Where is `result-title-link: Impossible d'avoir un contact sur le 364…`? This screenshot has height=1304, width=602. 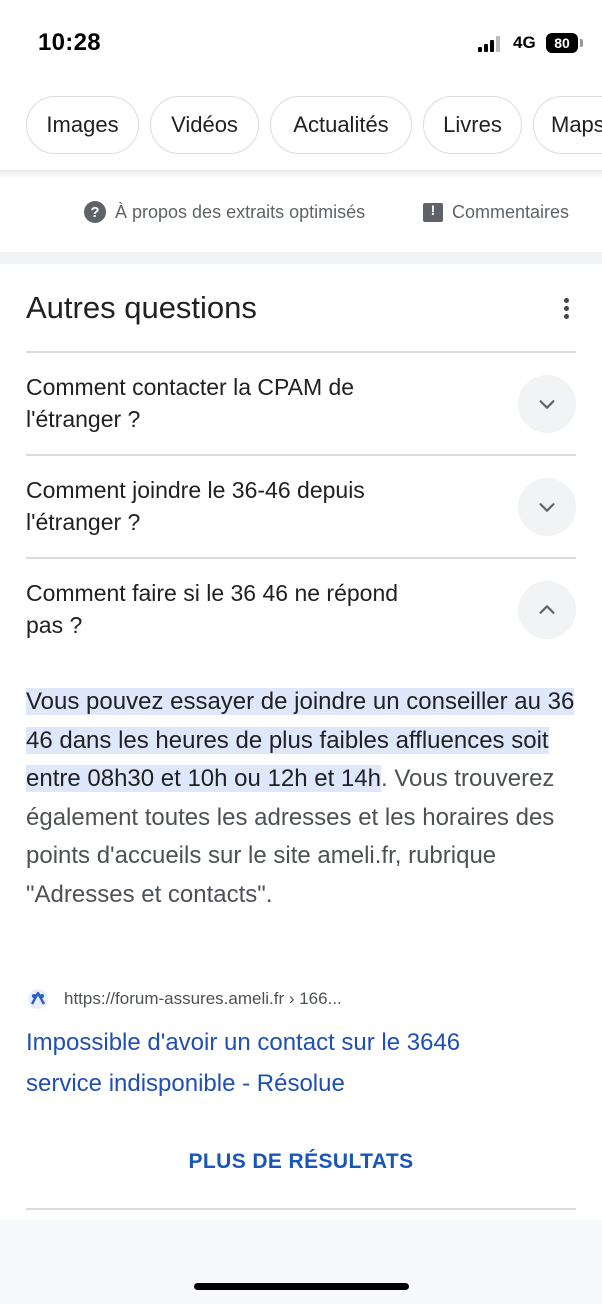
result-title-link: Impossible d'avoir un contact sur le 364… is located at coordinates (286, 1063).